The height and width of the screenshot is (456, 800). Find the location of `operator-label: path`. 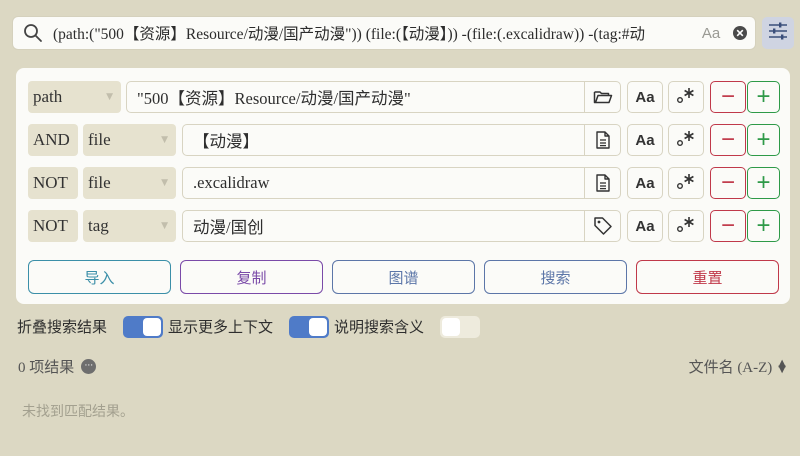

operator-label: path is located at coordinates (48, 96).